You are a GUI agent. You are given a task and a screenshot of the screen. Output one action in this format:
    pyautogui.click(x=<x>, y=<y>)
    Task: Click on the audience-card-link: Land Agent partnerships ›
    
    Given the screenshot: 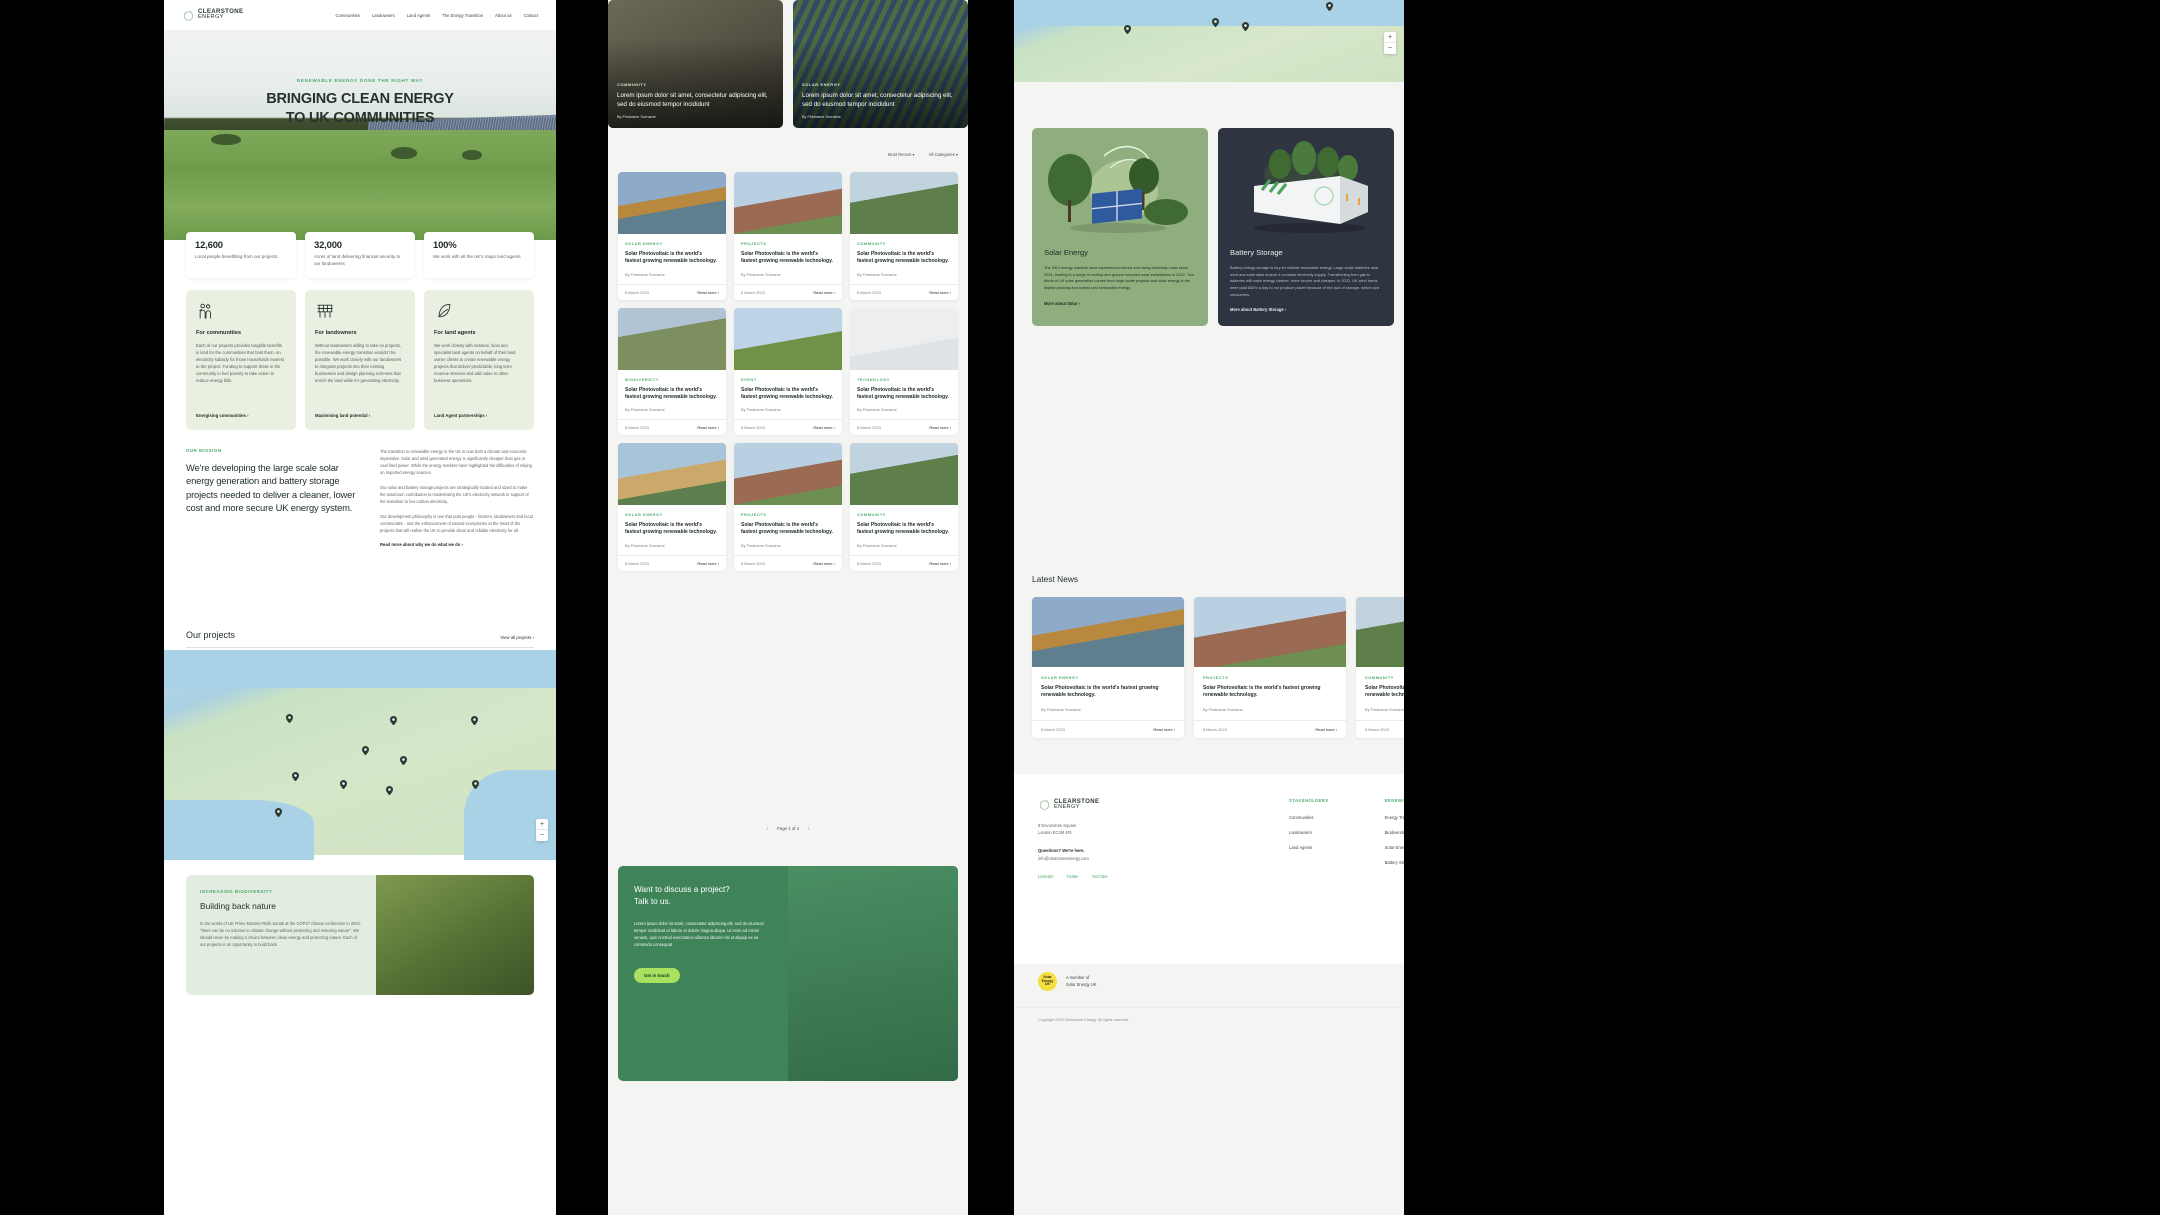 What is the action you would take?
    pyautogui.click(x=479, y=411)
    